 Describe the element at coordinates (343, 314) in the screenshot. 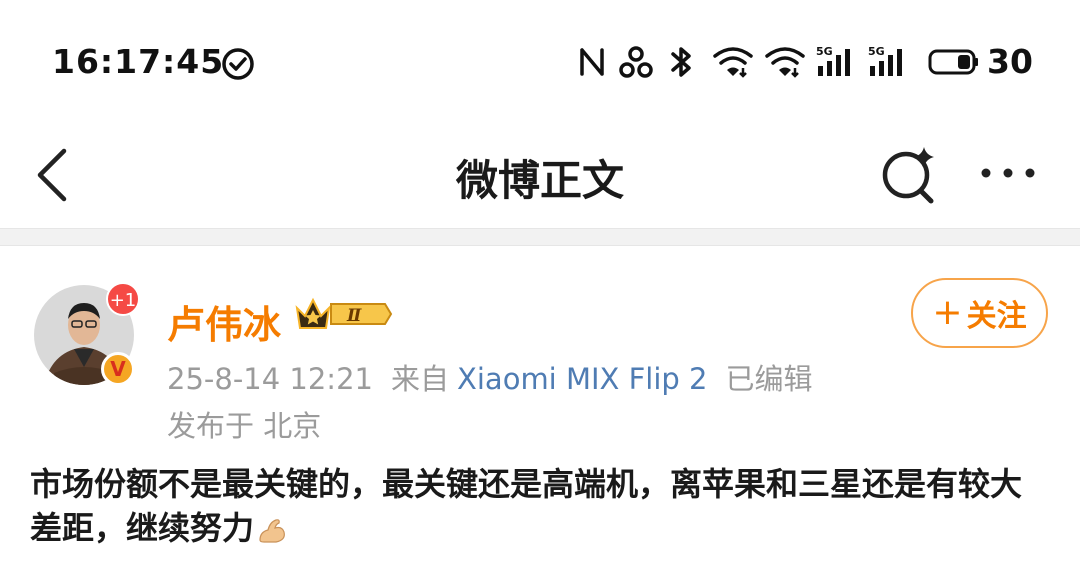

I see `member-crown-icon: Ⅱ` at that location.